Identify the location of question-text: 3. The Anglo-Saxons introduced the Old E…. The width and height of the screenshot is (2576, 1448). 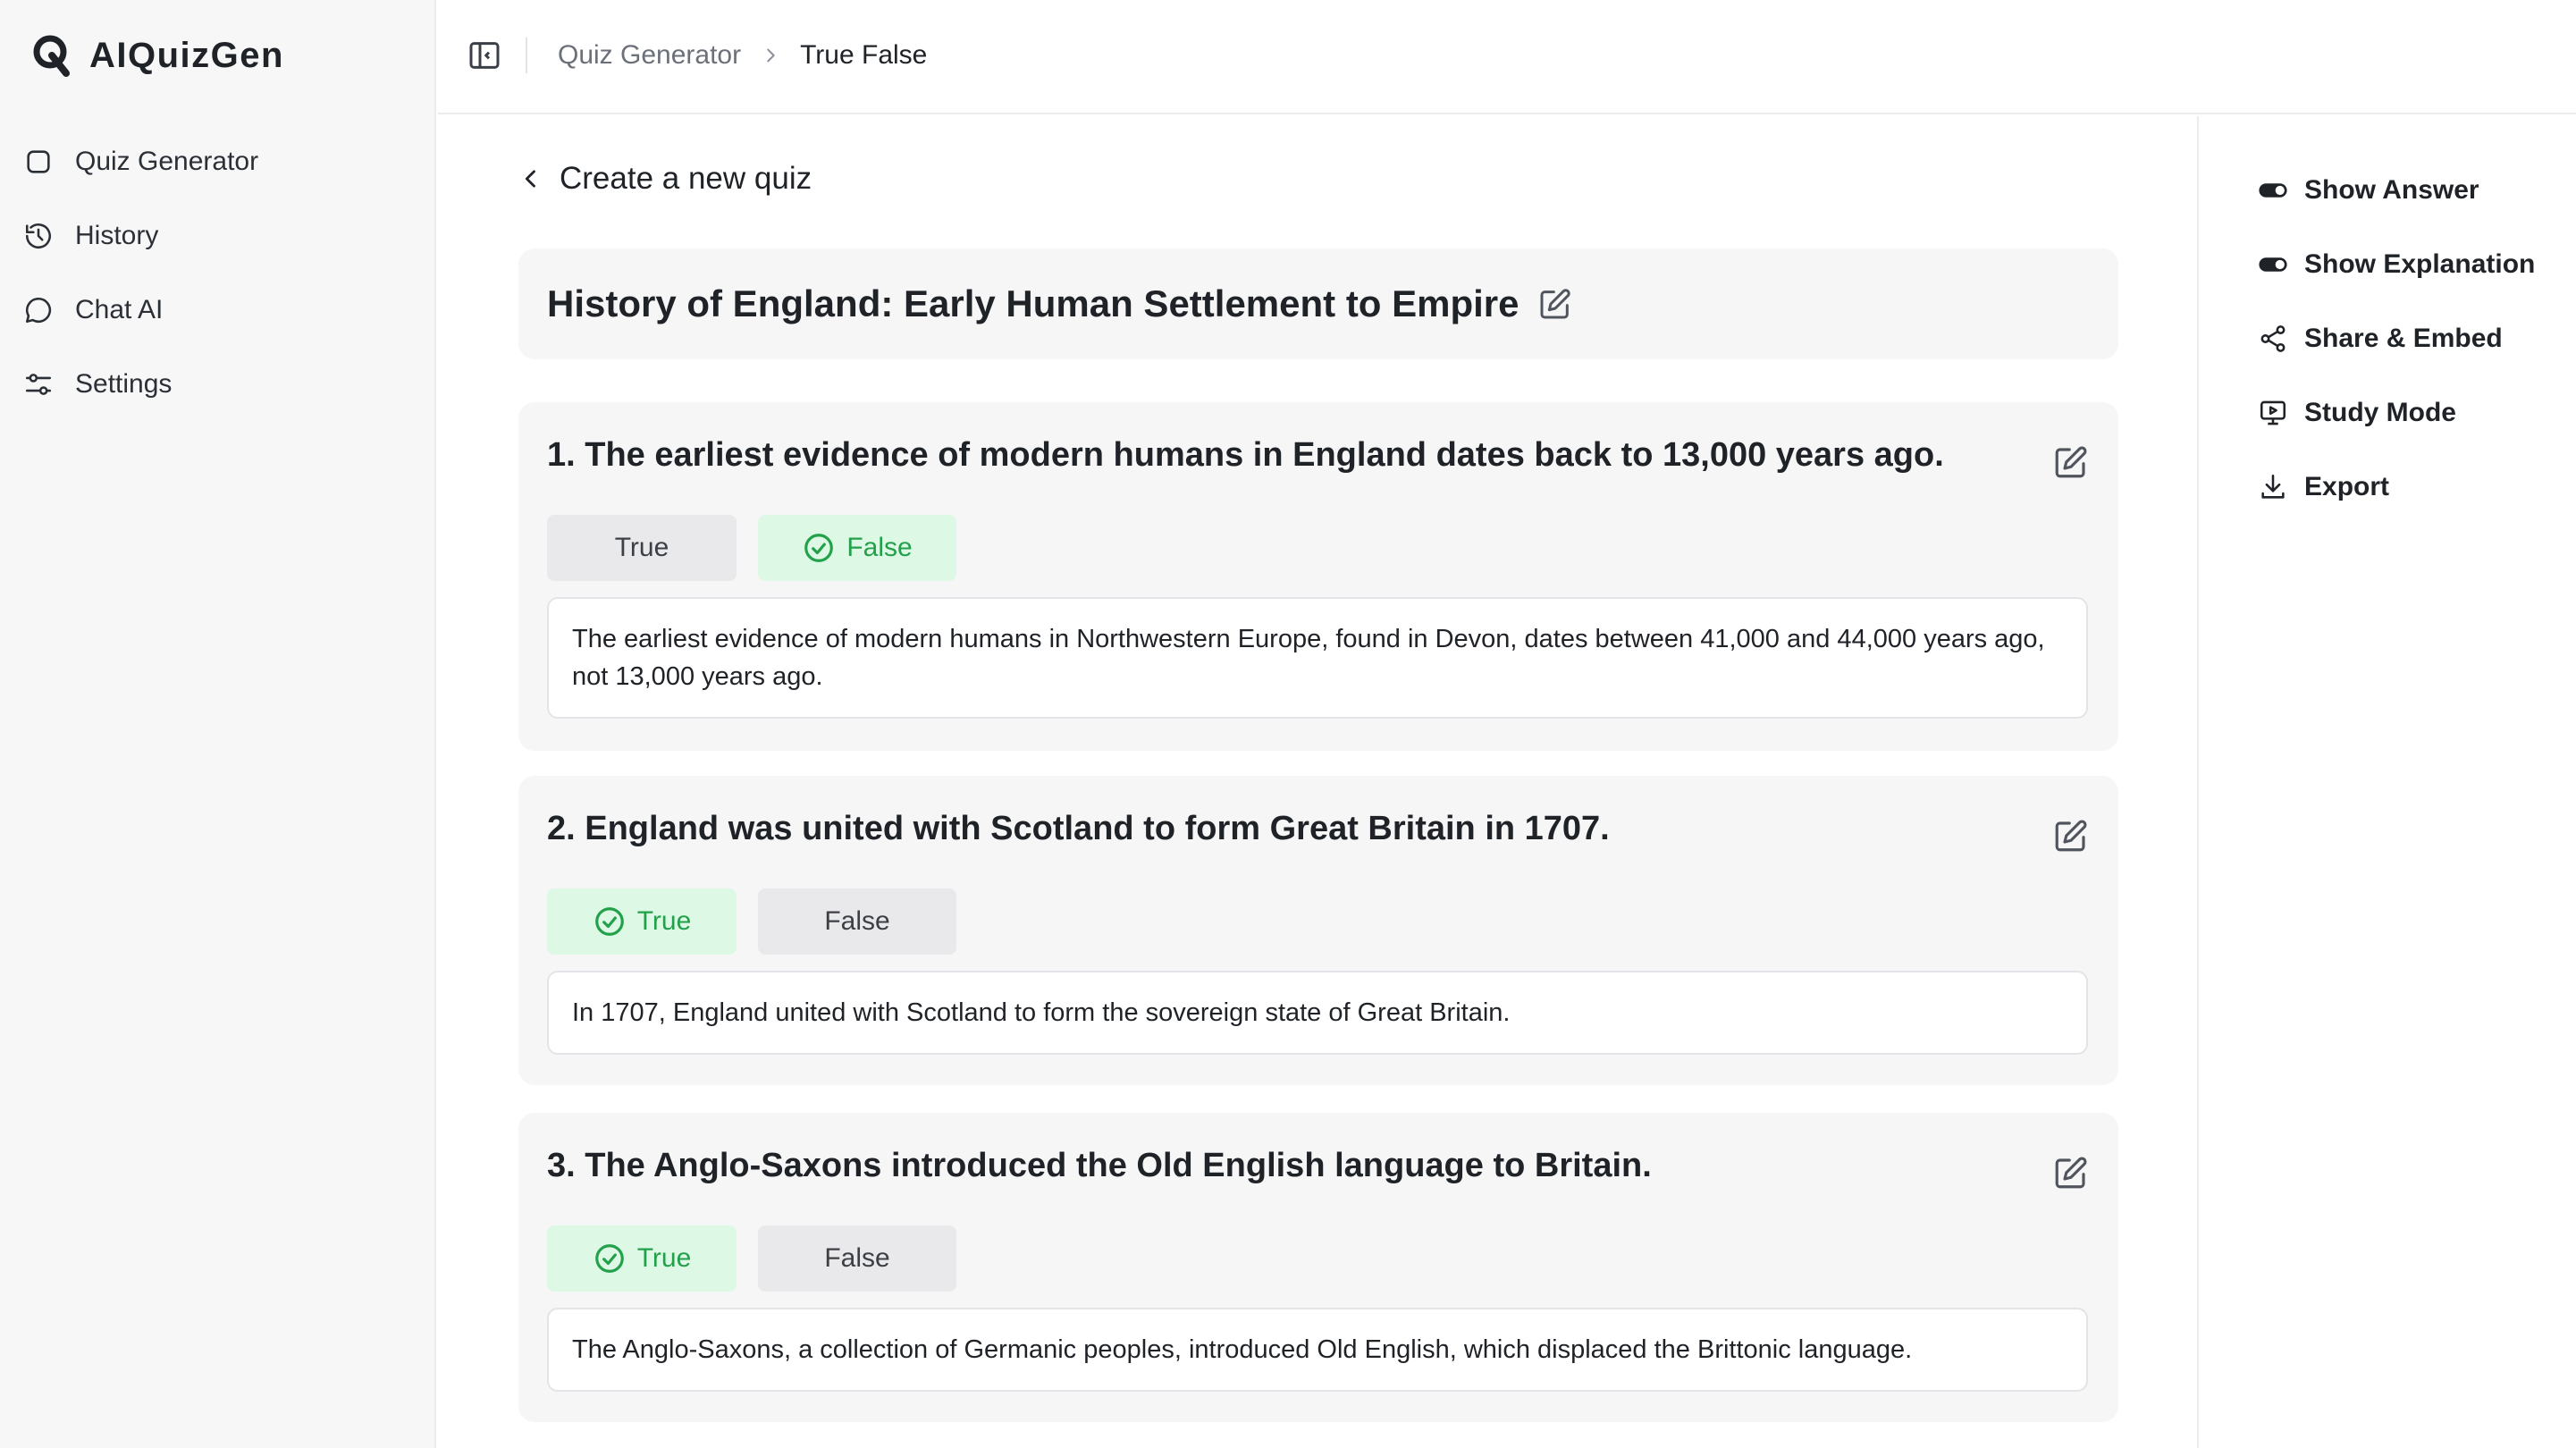
(1100, 1165).